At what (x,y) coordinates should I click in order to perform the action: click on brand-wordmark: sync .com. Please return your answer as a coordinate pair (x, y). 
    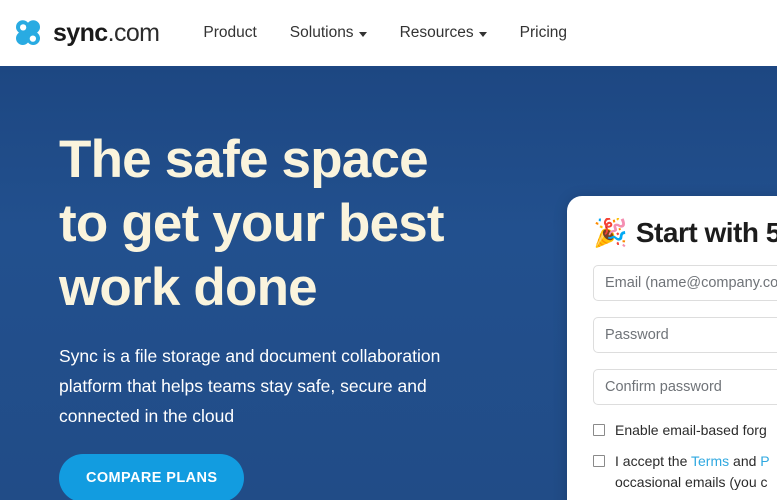
    Looking at the image, I should click on (106, 32).